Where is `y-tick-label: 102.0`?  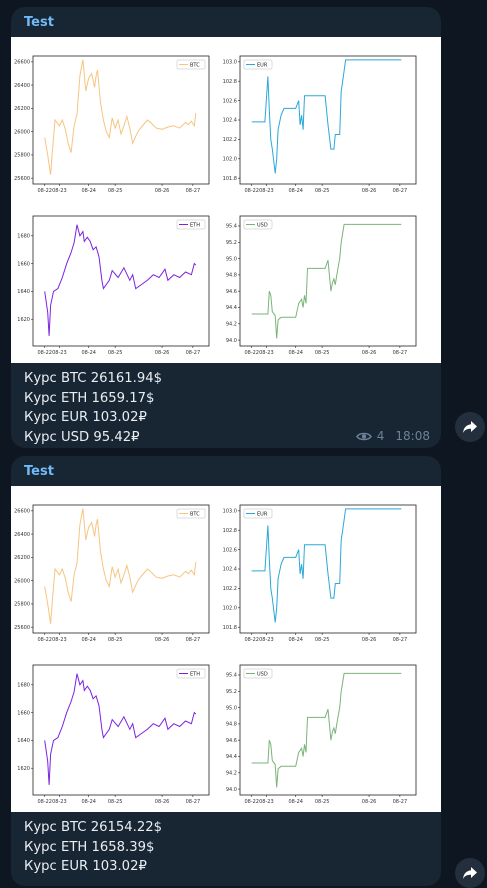 y-tick-label: 102.0 is located at coordinates (230, 608).